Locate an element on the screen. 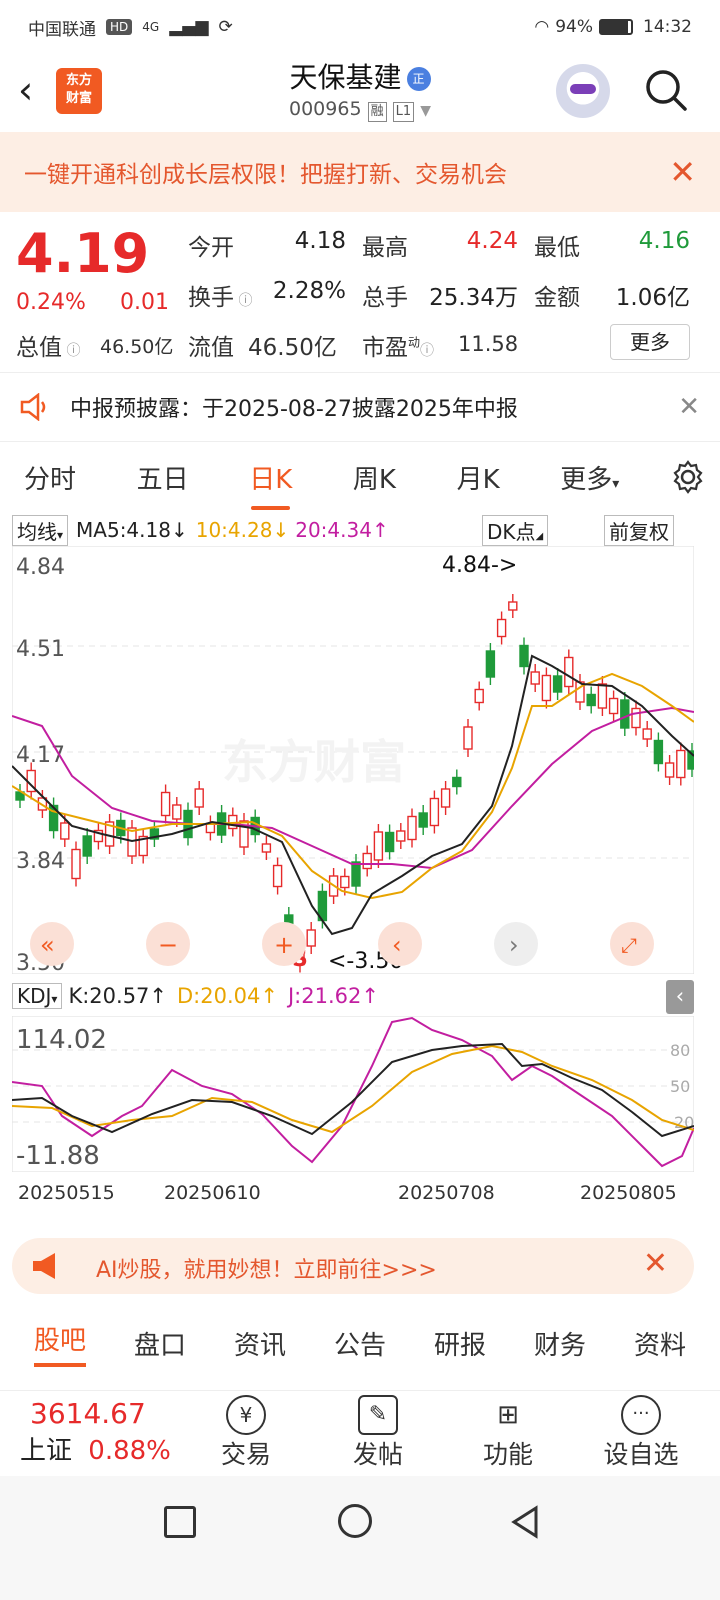 The width and height of the screenshot is (720, 1600). ma10-value: 10:4.28↓ is located at coordinates (242, 530).